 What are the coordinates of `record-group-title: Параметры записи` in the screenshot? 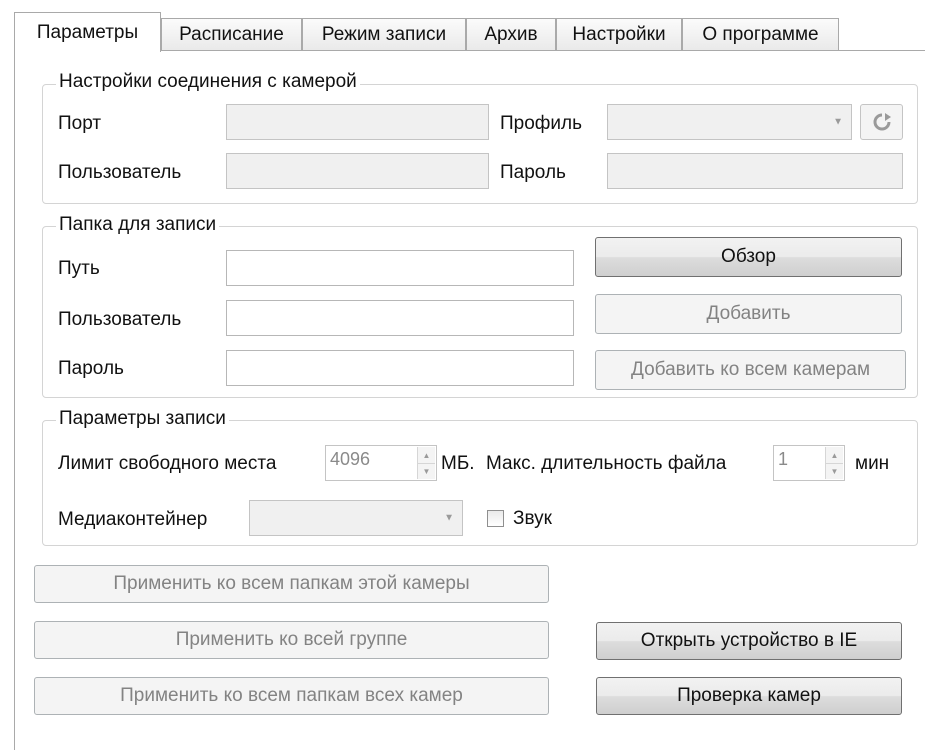 It's located at (142, 419).